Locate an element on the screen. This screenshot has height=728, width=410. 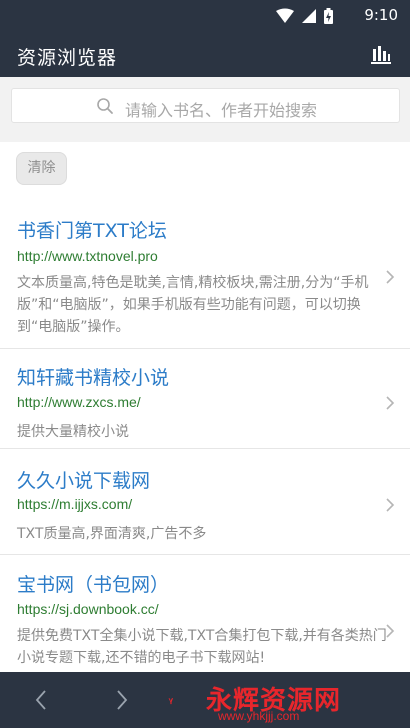
site-name: 知轩藏书精校小说 is located at coordinates (93, 378).